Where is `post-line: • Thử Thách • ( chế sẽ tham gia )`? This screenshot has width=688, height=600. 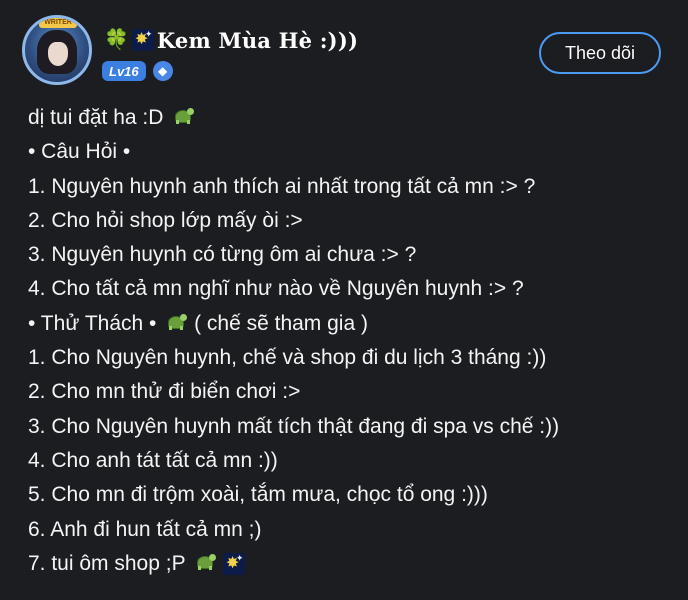 post-line: • Thử Thách • ( chế sẽ tham gia ) is located at coordinates (353, 324).